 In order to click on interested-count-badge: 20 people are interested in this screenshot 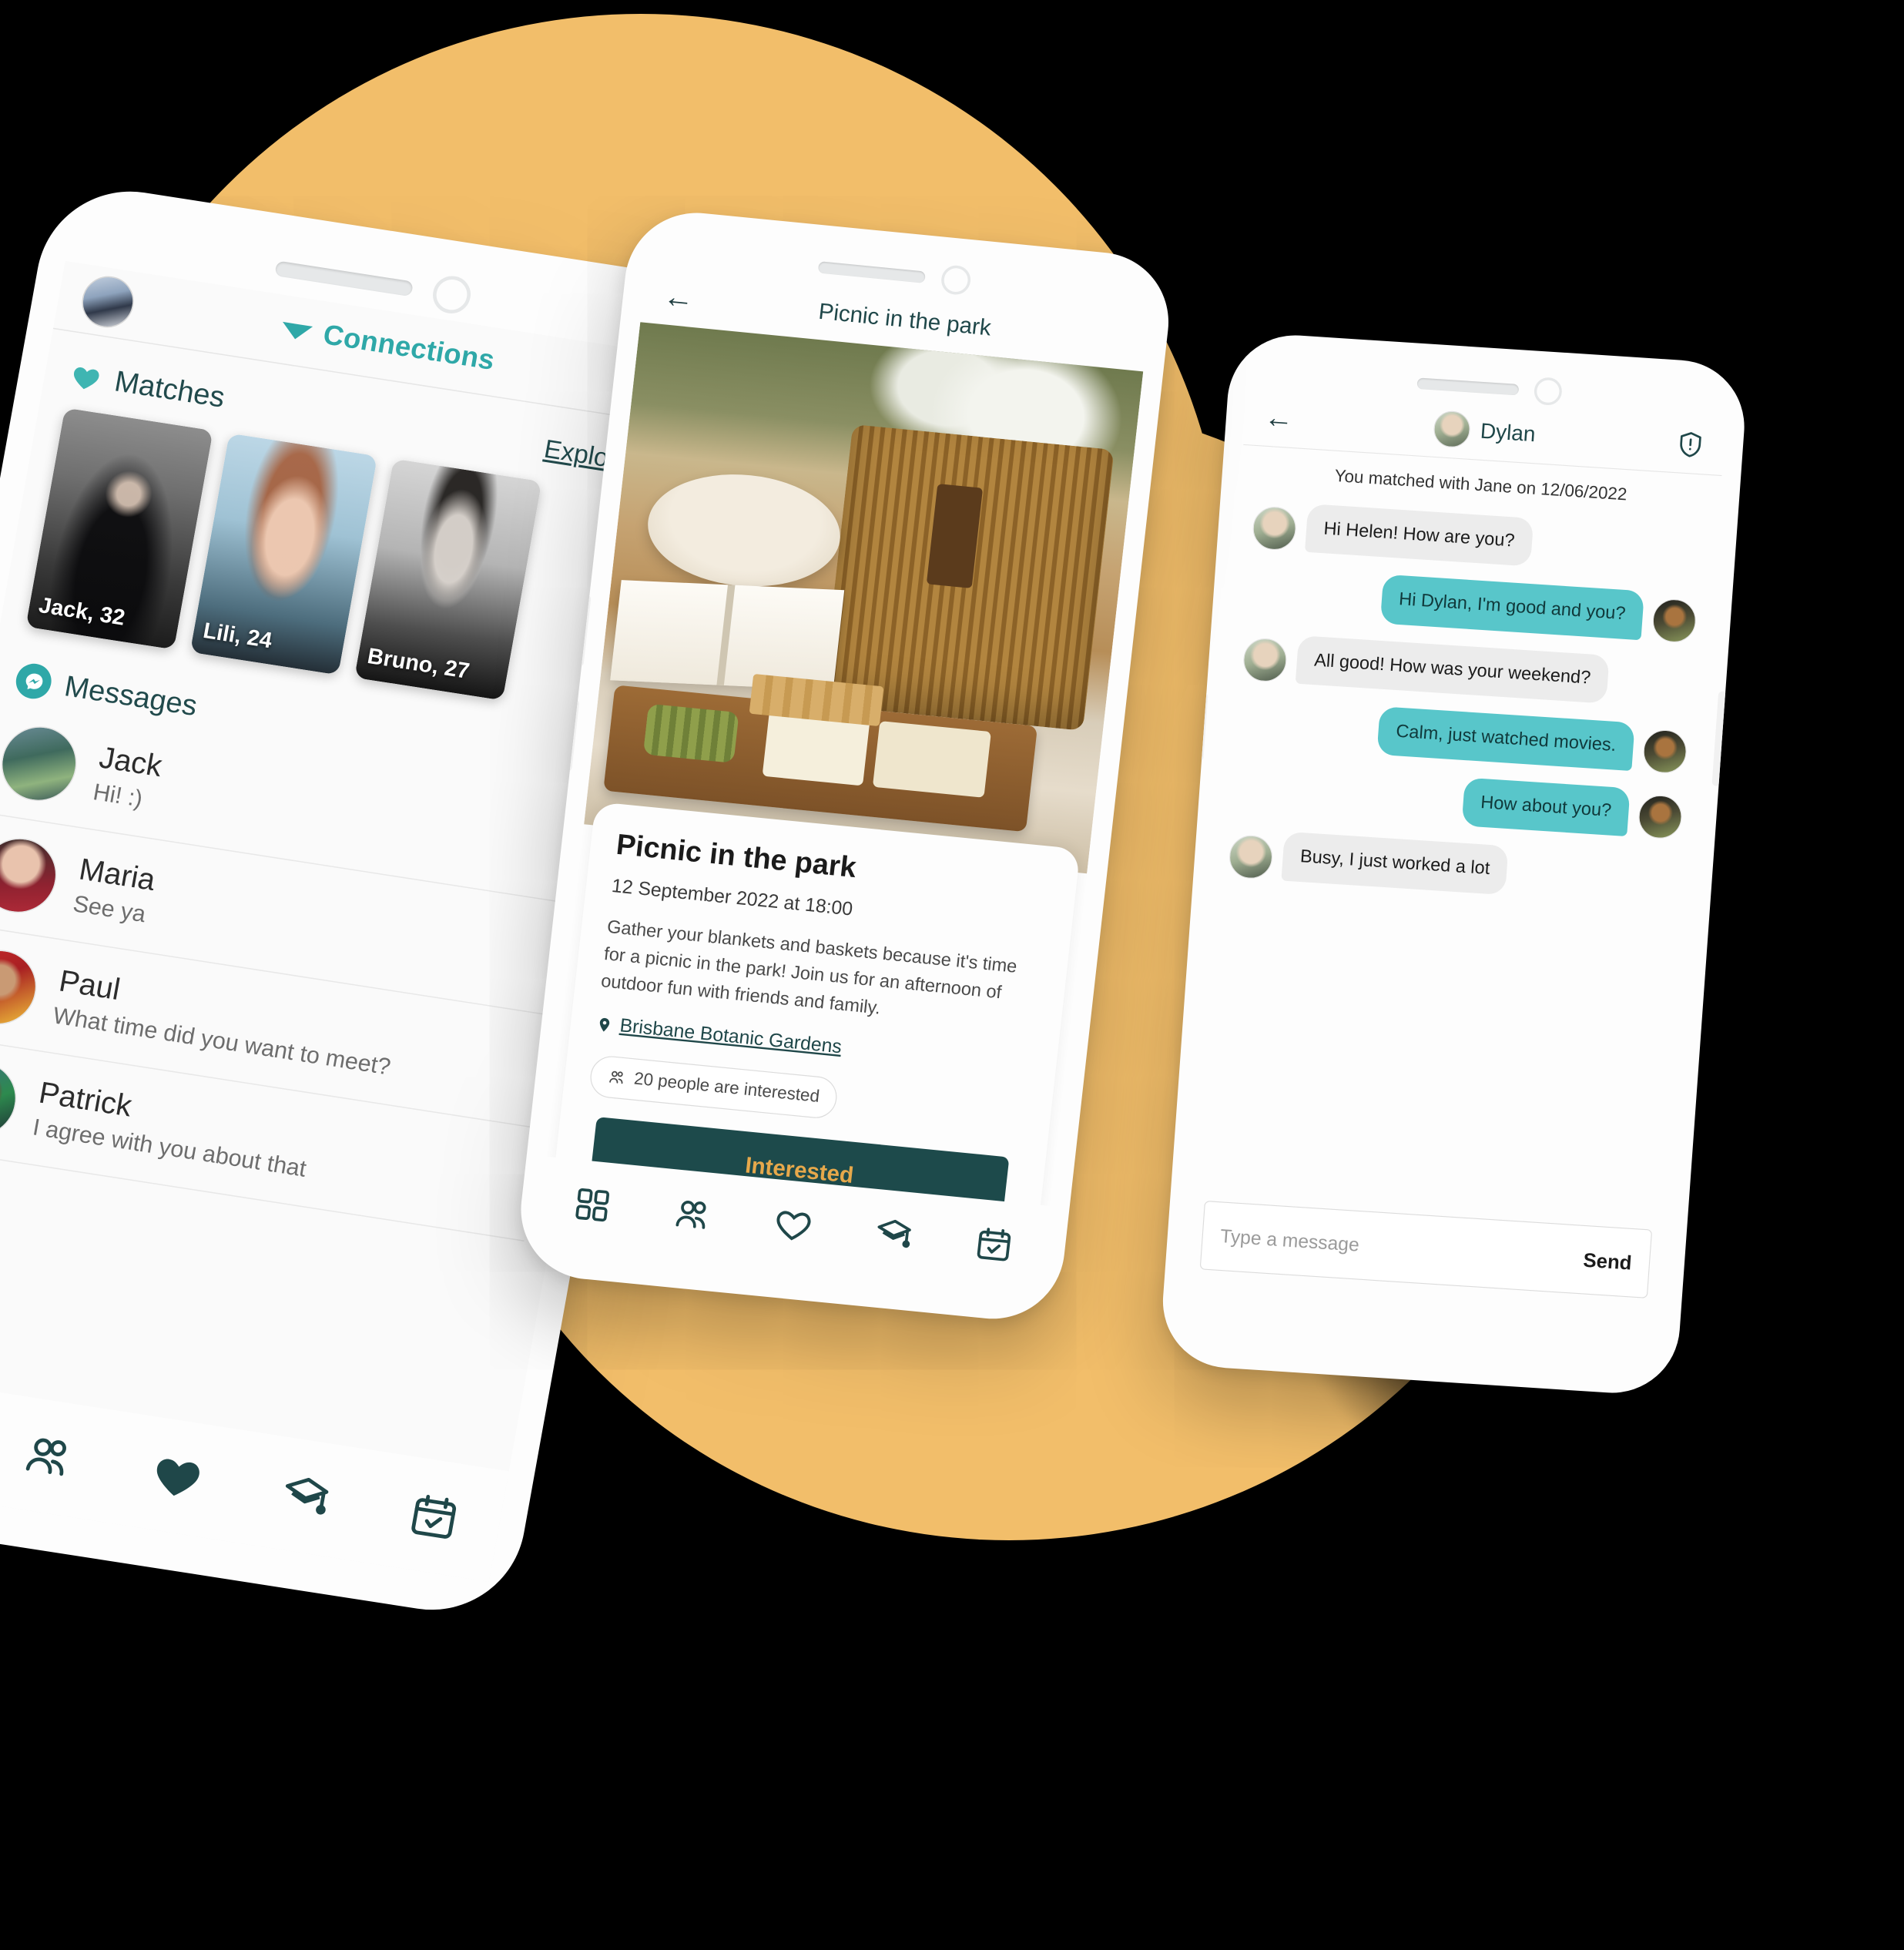, I will do `click(714, 1087)`.